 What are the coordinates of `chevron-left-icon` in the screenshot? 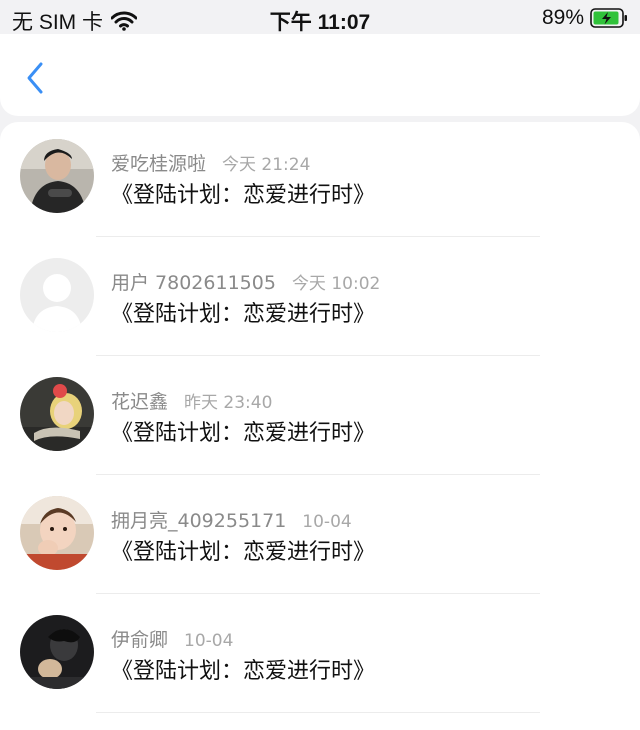 It's located at (35, 78).